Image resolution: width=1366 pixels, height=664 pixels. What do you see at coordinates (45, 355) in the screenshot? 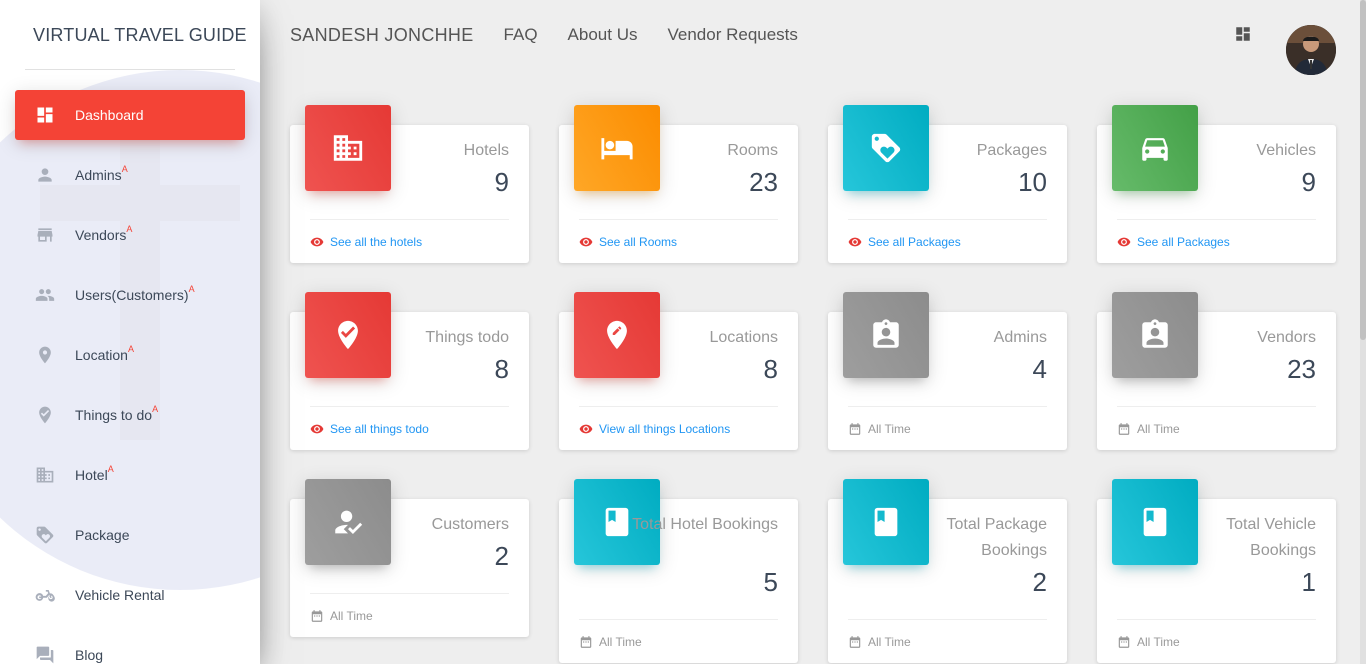
I see `location-pin-icon` at bounding box center [45, 355].